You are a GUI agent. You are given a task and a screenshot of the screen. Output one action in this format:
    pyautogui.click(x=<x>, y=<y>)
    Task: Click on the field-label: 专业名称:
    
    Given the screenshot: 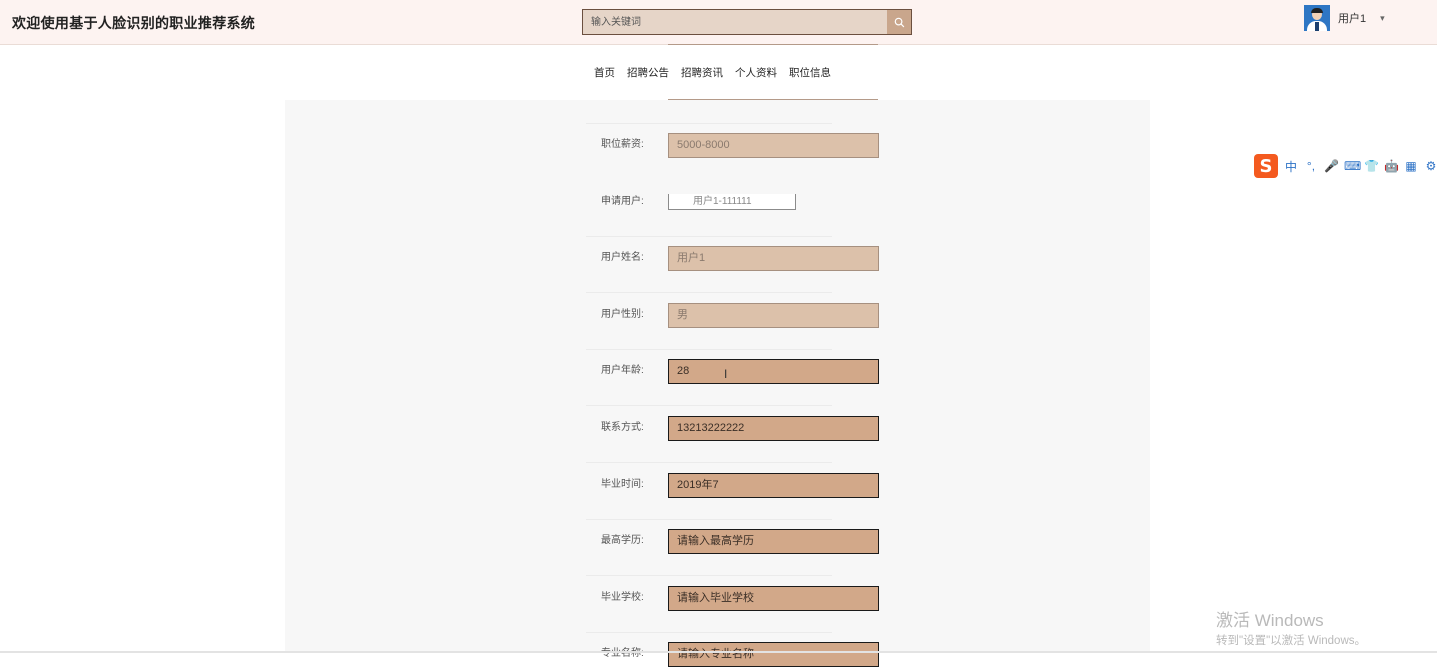 What is the action you would take?
    pyautogui.click(x=622, y=653)
    